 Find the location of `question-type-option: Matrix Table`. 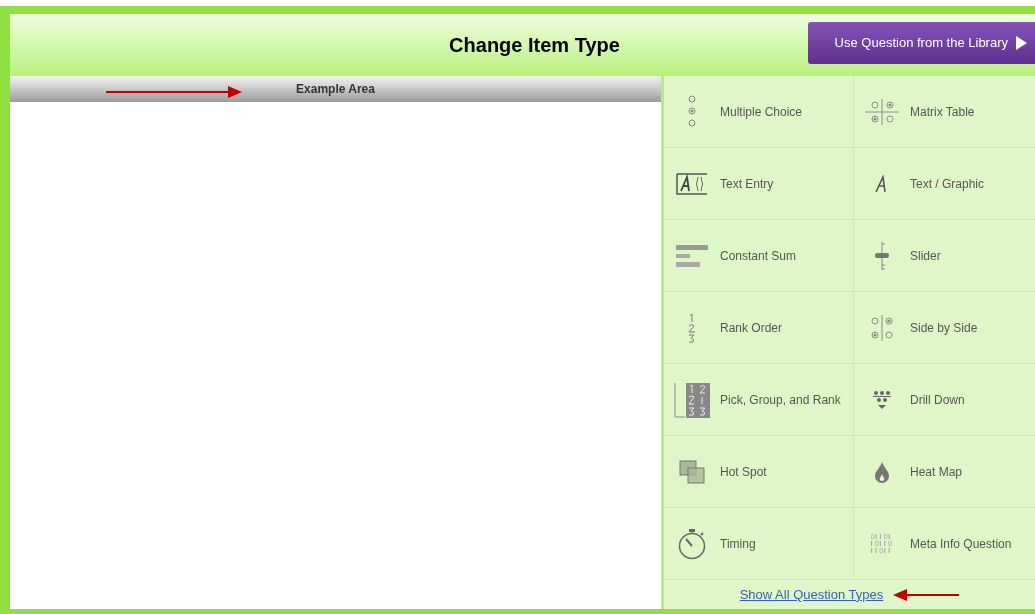

question-type-option: Matrix Table is located at coordinates (944, 112).